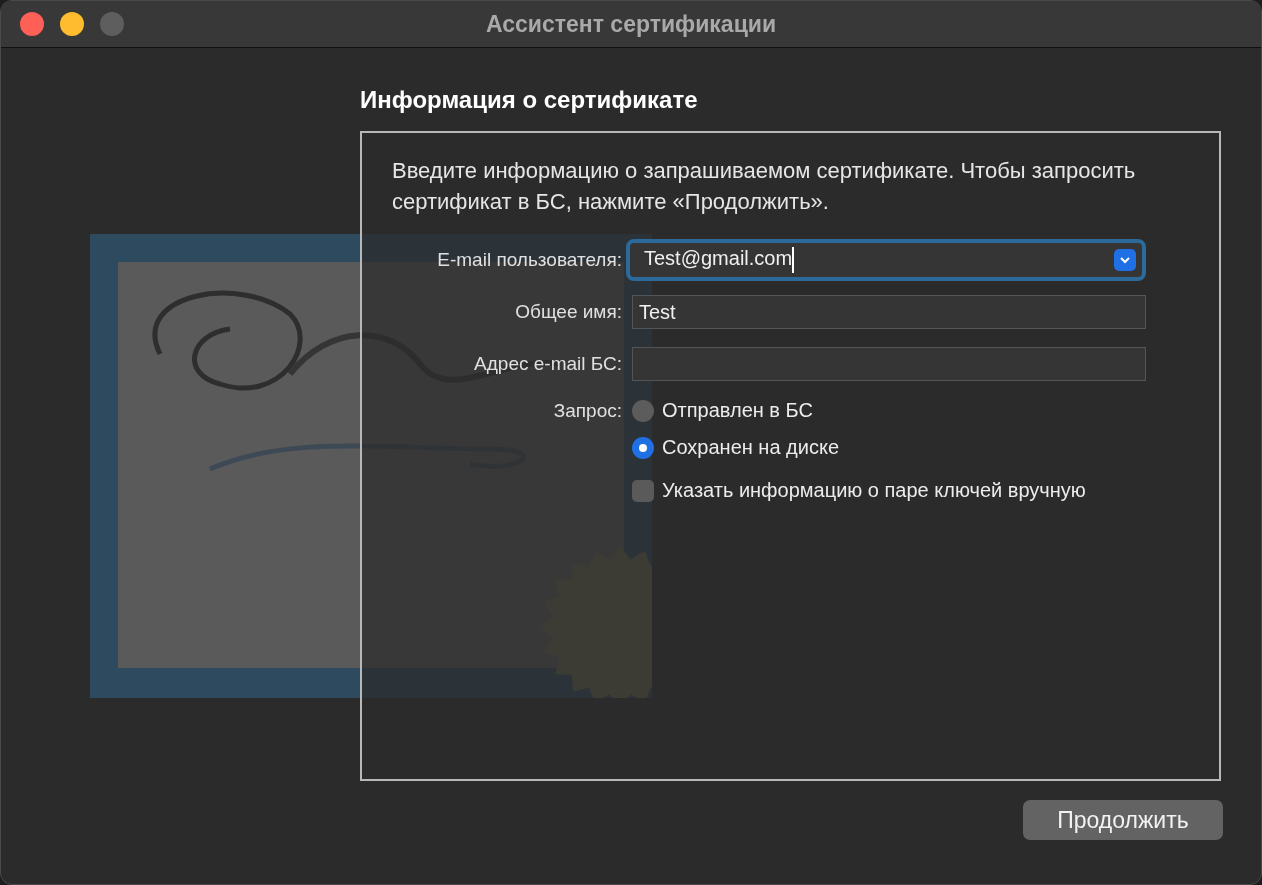 This screenshot has height=885, width=1262. Describe the element at coordinates (737, 410) in the screenshot. I see `radio-label: Отправлен в БС` at that location.